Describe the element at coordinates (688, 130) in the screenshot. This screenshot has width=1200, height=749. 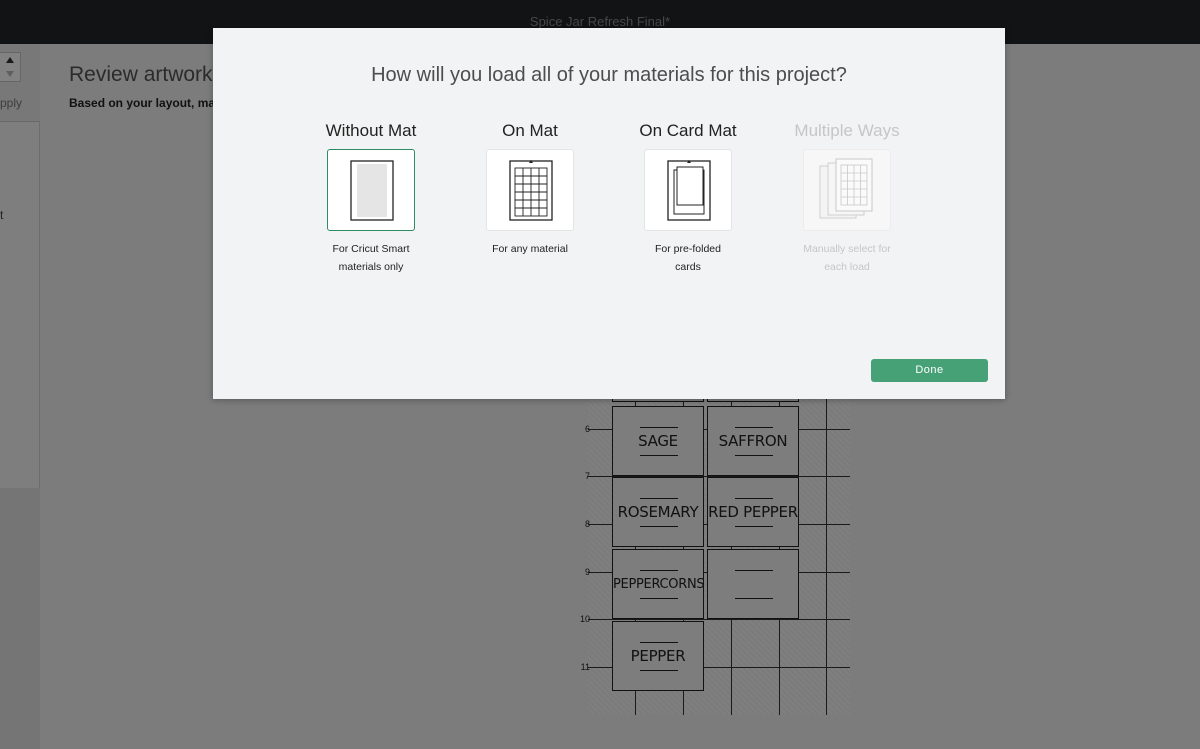
I see `option-name: On Card Mat` at that location.